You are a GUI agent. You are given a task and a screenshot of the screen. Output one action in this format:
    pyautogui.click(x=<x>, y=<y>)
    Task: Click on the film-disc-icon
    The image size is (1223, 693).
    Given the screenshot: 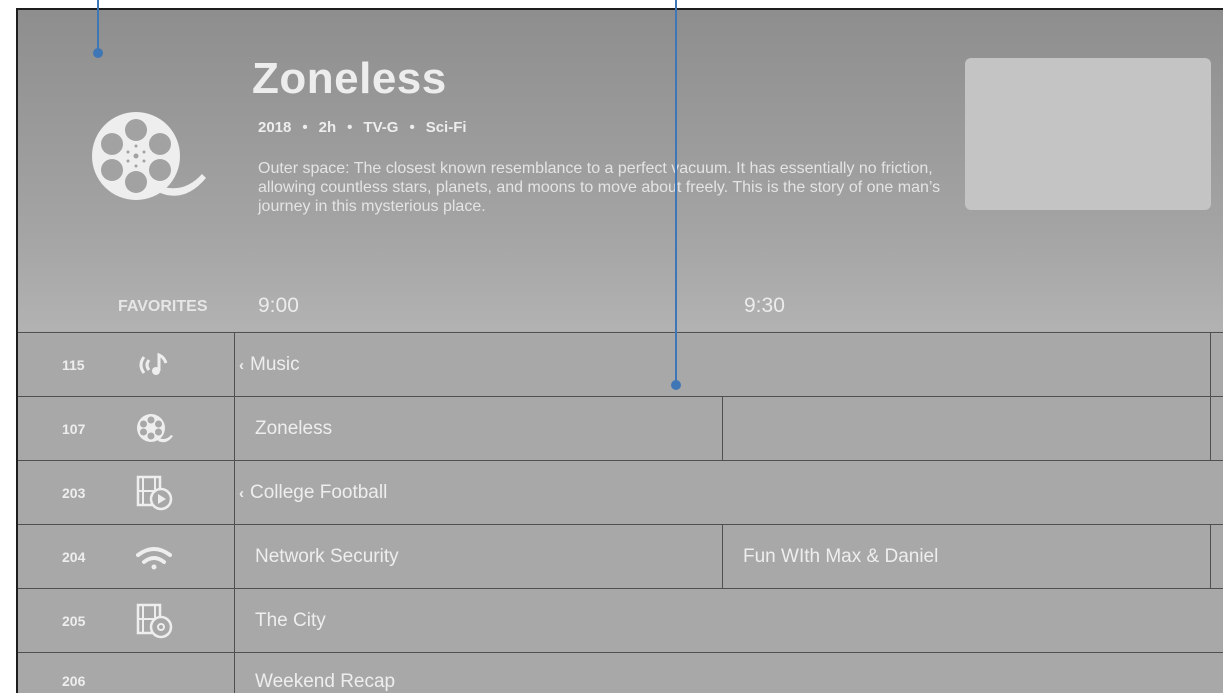 What is the action you would take?
    pyautogui.click(x=154, y=621)
    